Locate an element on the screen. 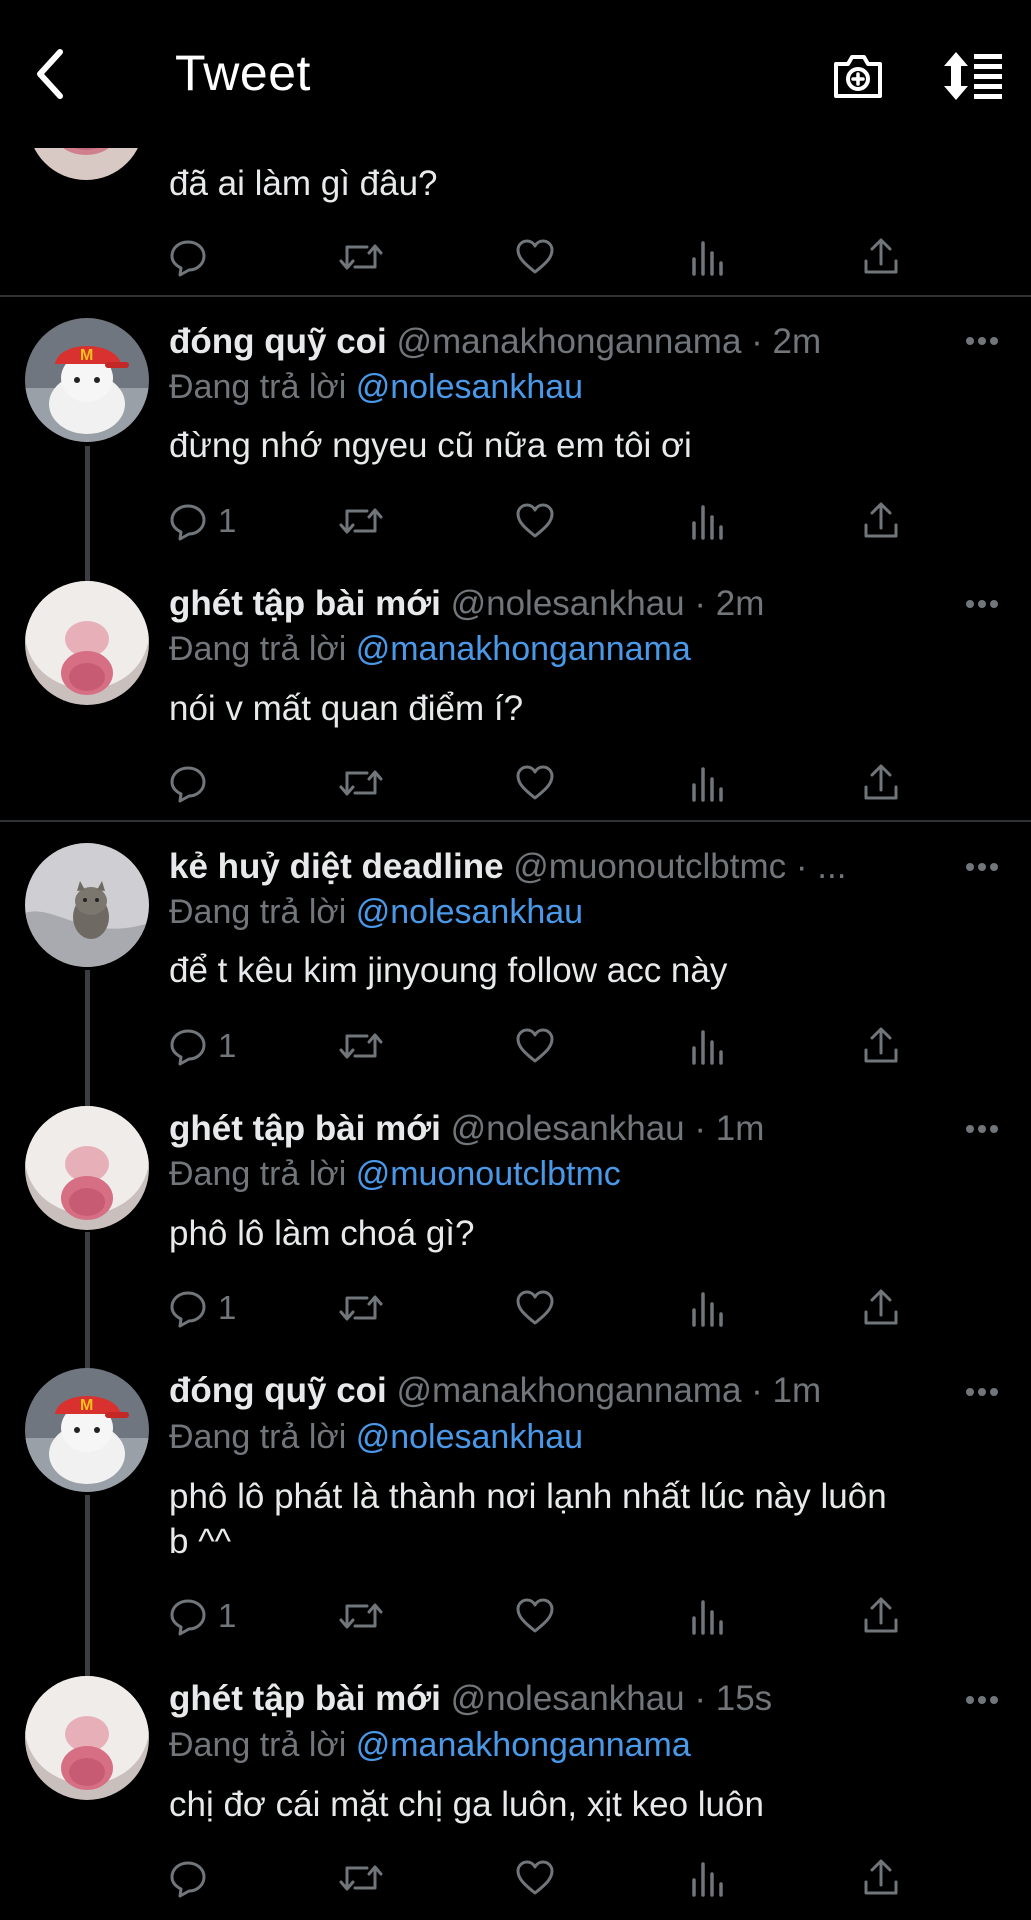  replying-to: Đang trả lời @nolesankhau is located at coordinates (376, 1437).